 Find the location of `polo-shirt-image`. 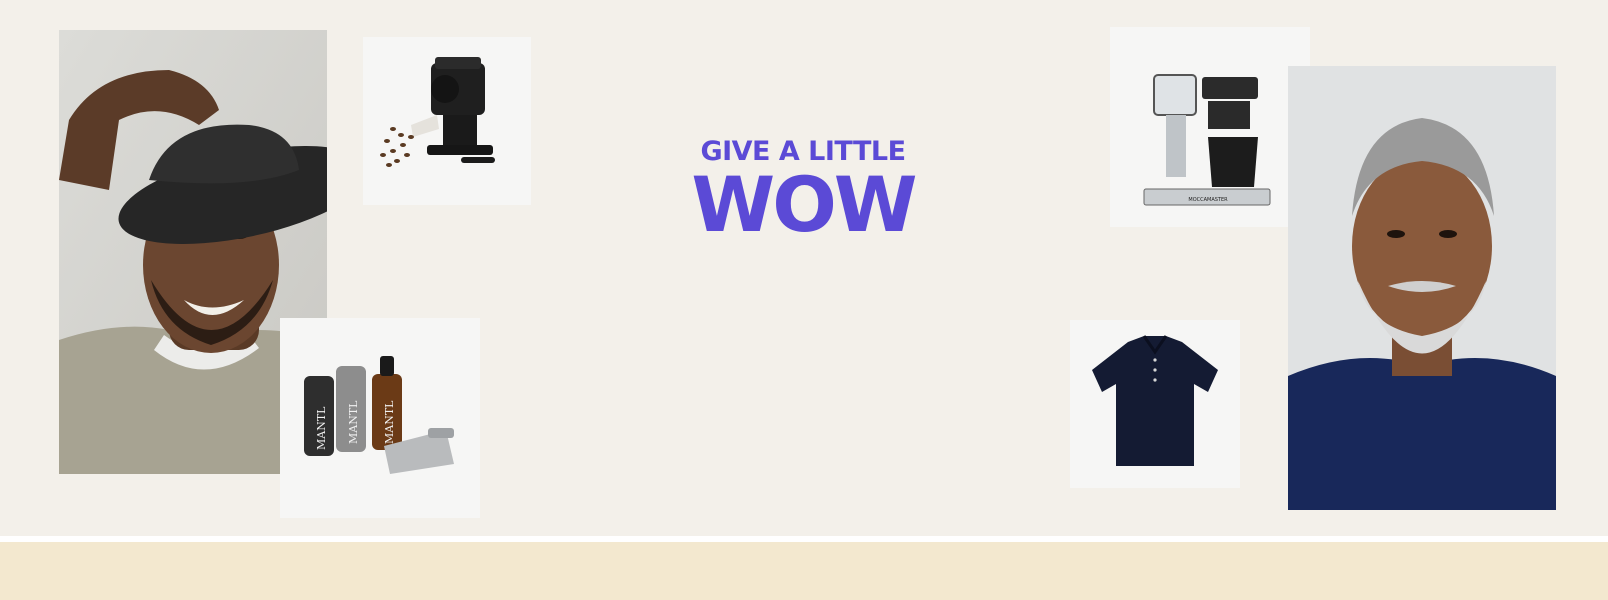

polo-shirt-image is located at coordinates (1155, 404).